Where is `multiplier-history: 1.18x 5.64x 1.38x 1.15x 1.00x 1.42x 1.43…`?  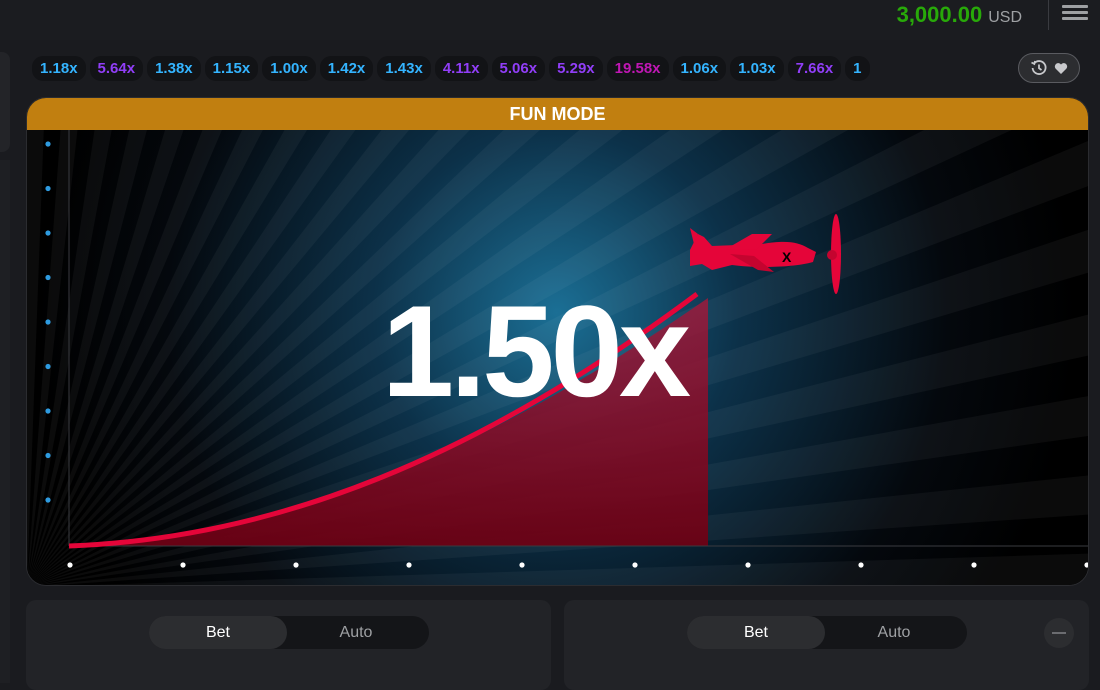
multiplier-history: 1.18x 5.64x 1.38x 1.15x 1.00x 1.42x 1.43… is located at coordinates (520, 68).